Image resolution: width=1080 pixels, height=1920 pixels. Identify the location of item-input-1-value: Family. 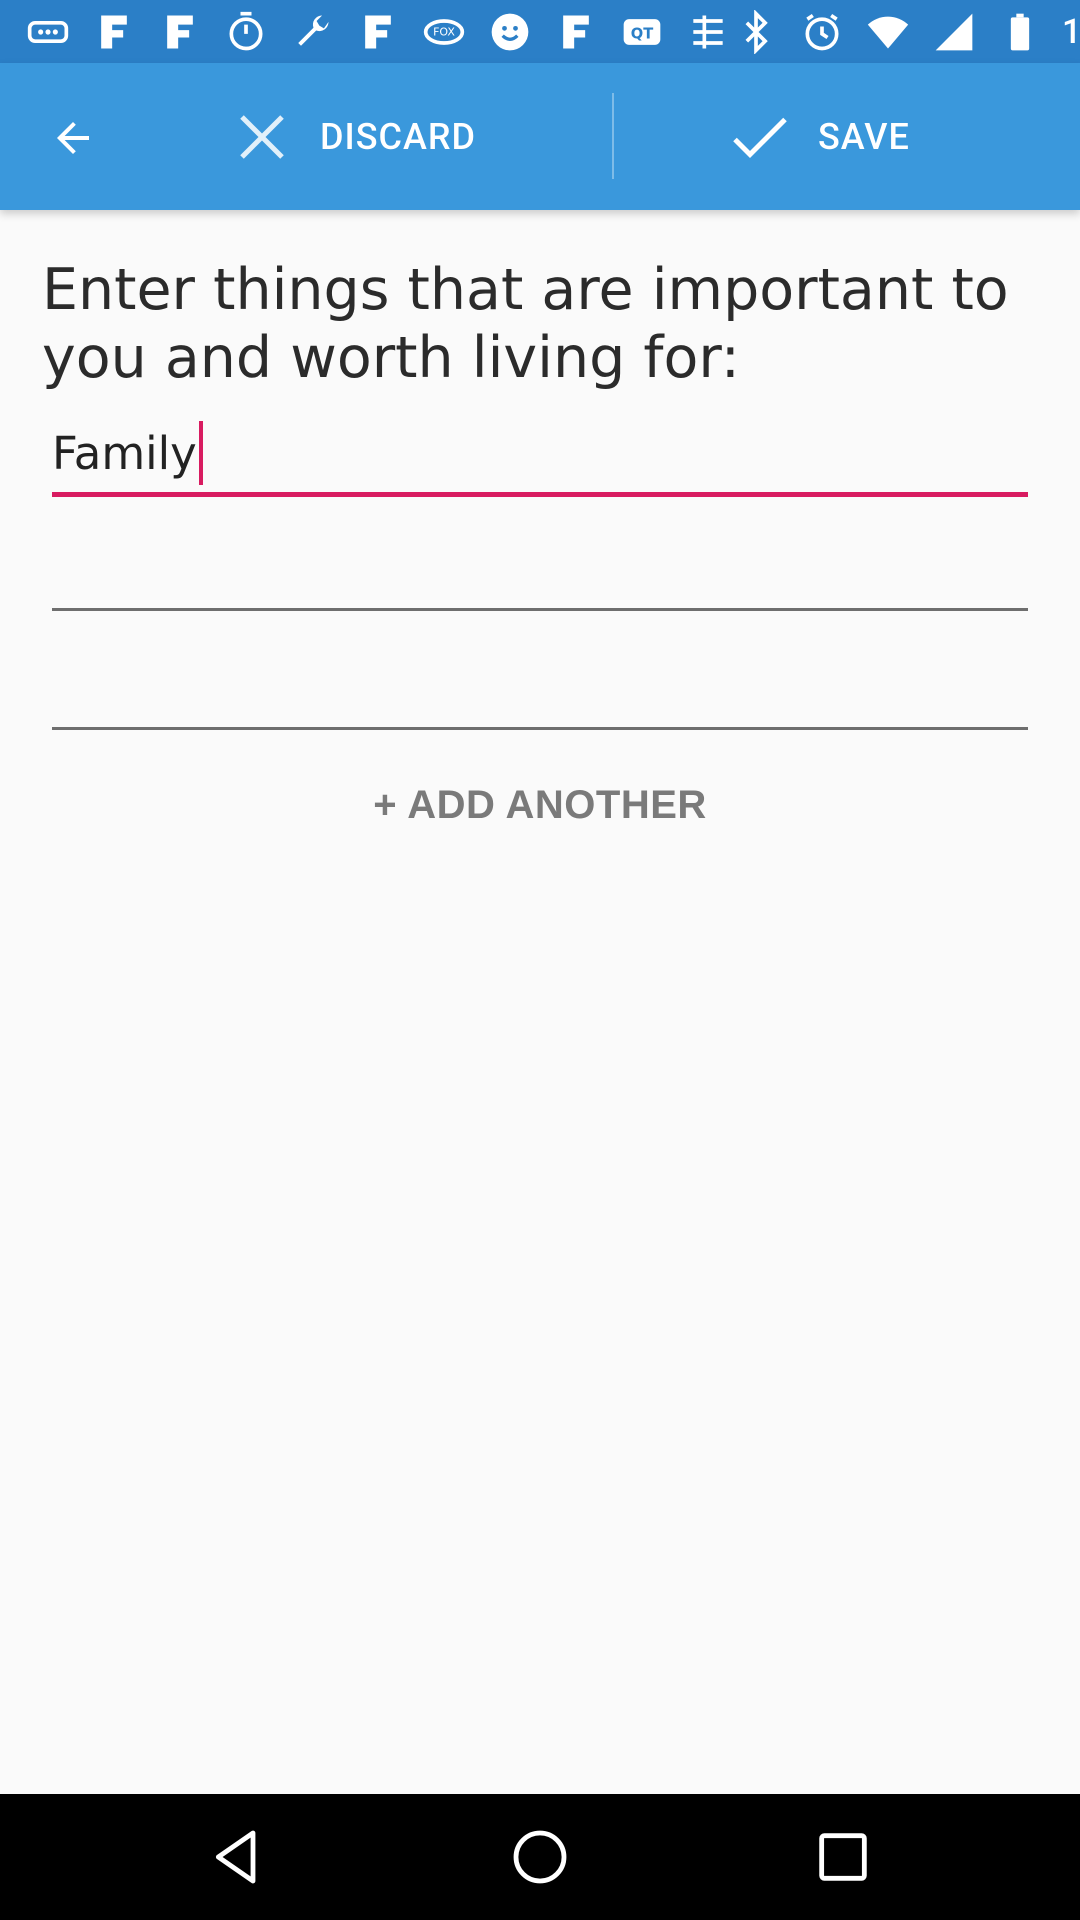
(127, 453).